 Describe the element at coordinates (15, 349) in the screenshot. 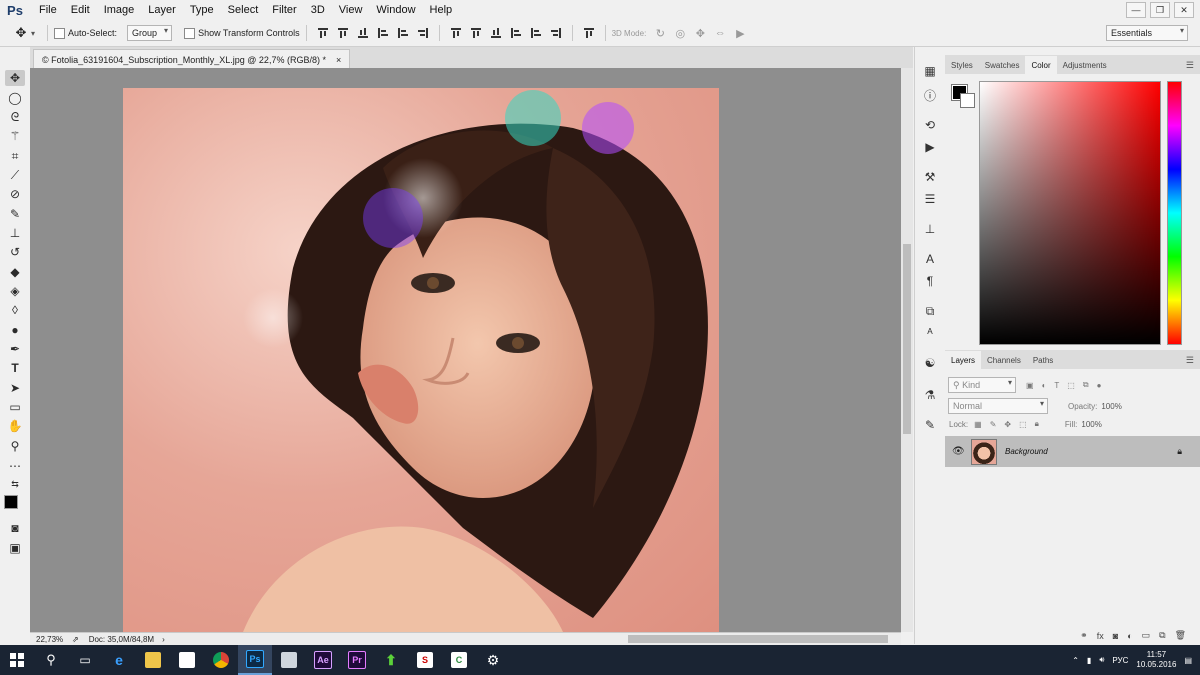

I see `pen-tool-icon: ✒` at that location.